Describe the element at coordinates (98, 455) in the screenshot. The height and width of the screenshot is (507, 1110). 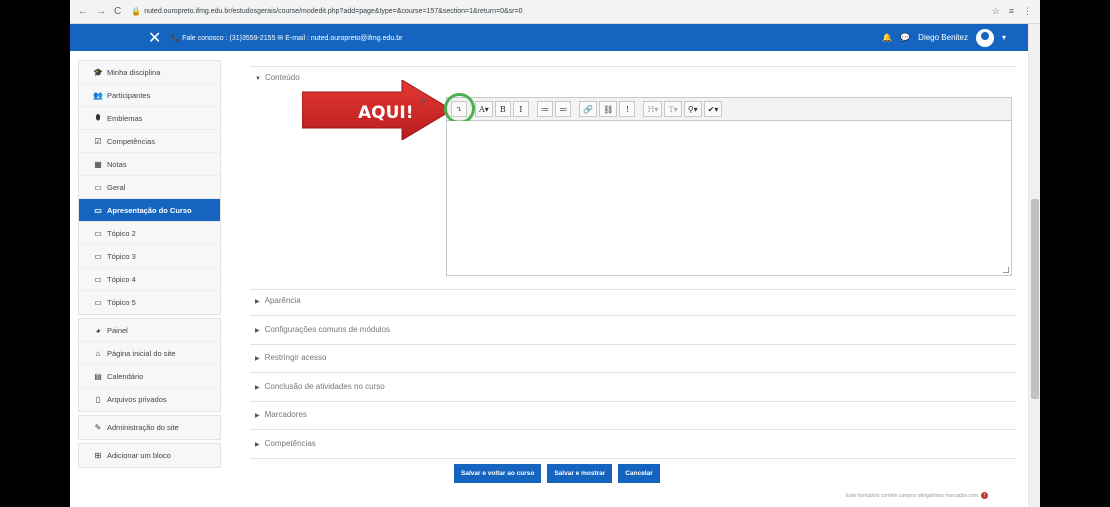
I see `sidebar-item-icon: ⊞` at that location.